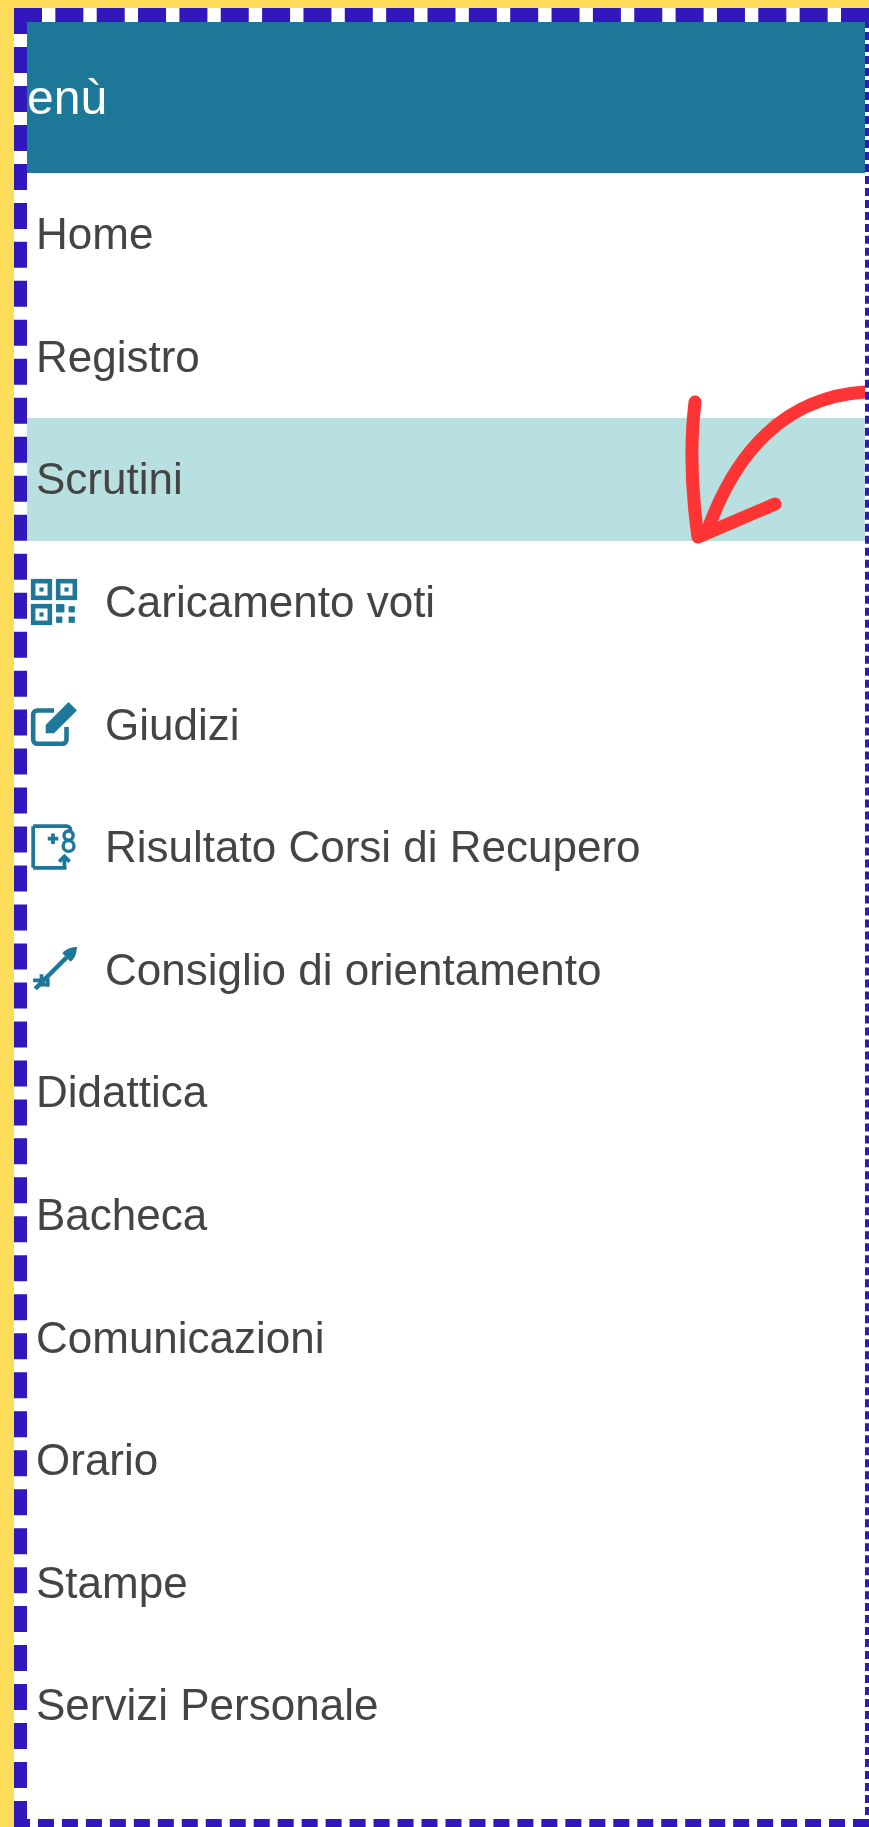 The width and height of the screenshot is (869, 1827). What do you see at coordinates (340, 847) in the screenshot?
I see `submenu-item: Risultato Corsi di Recupero` at bounding box center [340, 847].